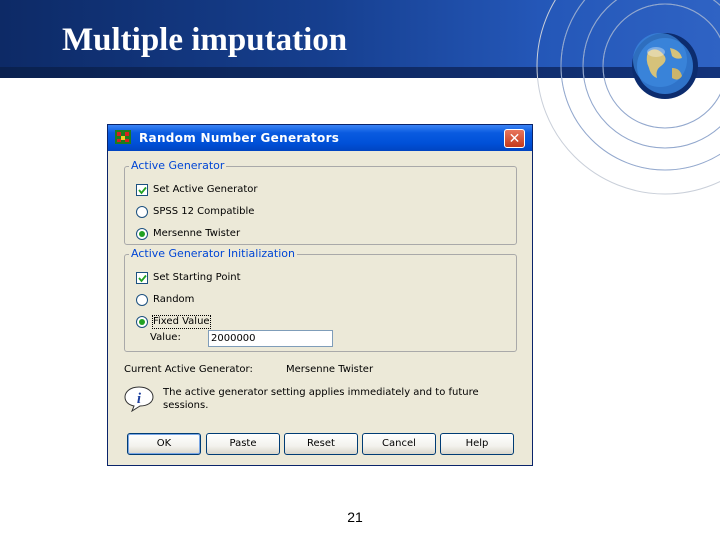 This screenshot has height=540, width=720. I want to click on close-button: ✕, so click(514, 138).